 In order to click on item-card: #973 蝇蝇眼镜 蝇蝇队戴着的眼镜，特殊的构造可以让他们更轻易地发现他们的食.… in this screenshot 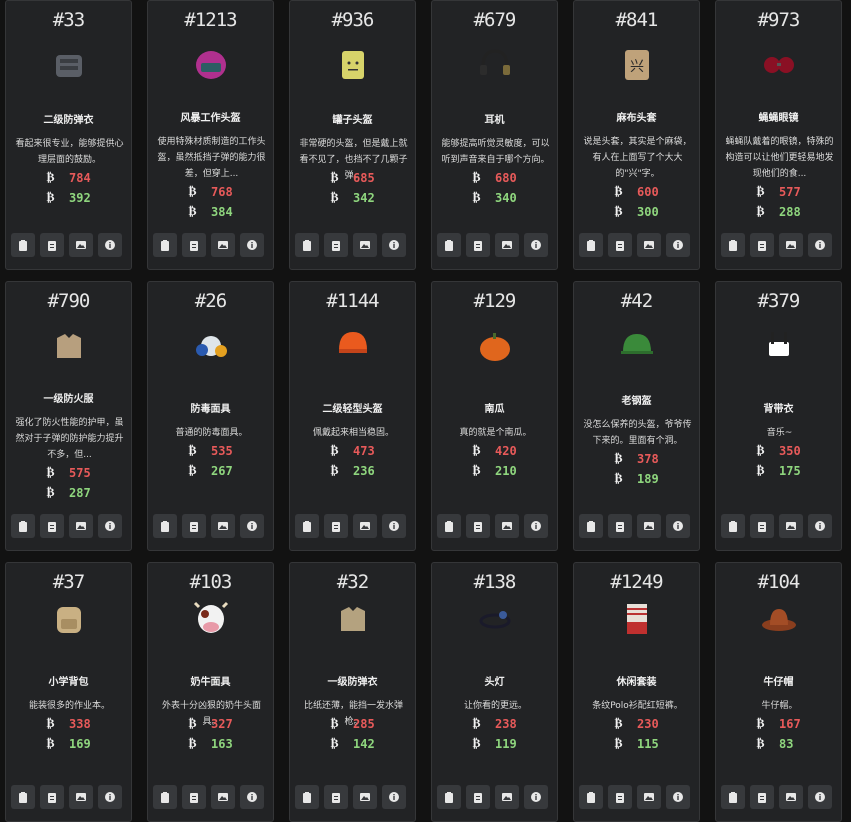, I will do `click(778, 135)`.